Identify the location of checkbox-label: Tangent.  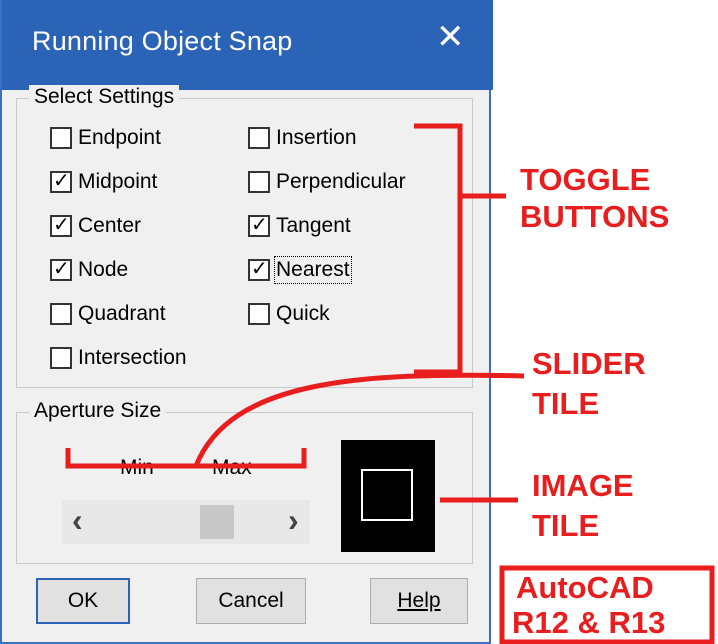
(313, 225).